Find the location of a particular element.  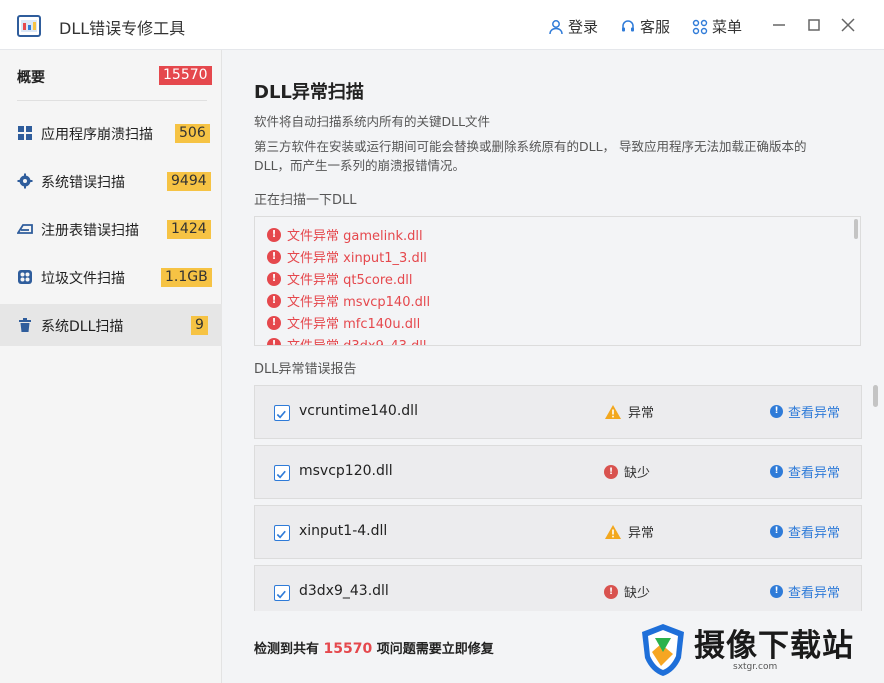

page-title: DLL异常扫描 is located at coordinates (309, 92).